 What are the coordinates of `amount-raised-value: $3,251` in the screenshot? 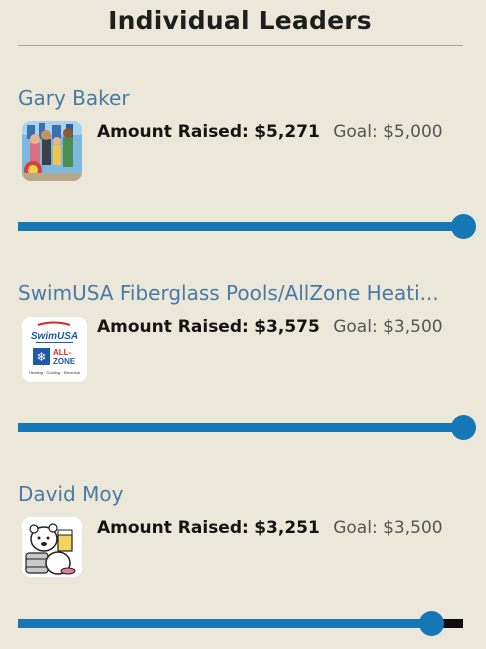 It's located at (287, 528).